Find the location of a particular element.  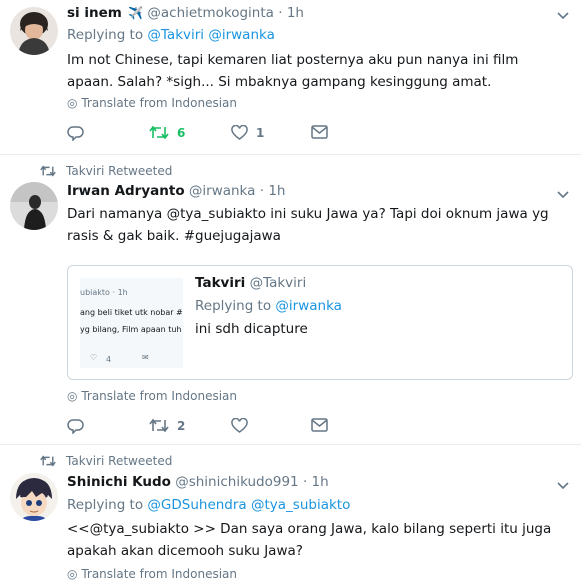

quoted-image-heart-icon: ♡ is located at coordinates (94, 357).